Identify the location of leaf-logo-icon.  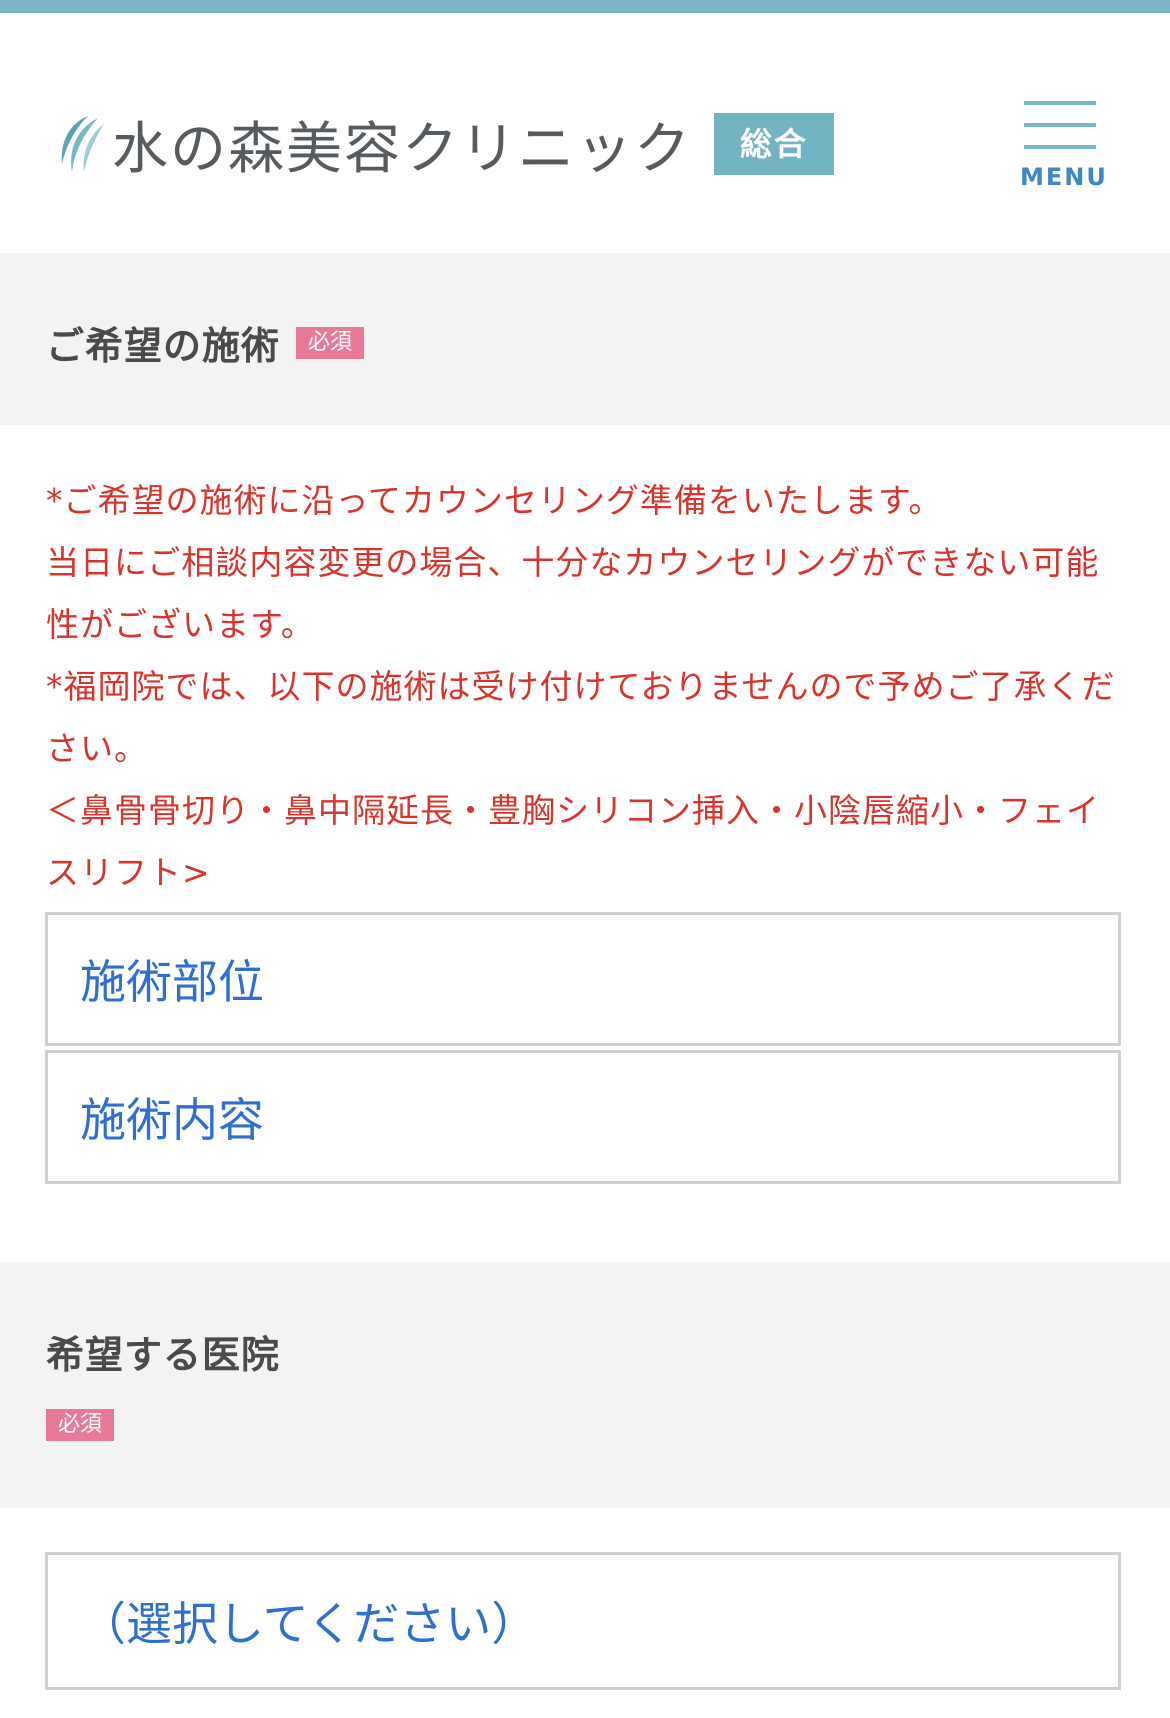
(82, 144).